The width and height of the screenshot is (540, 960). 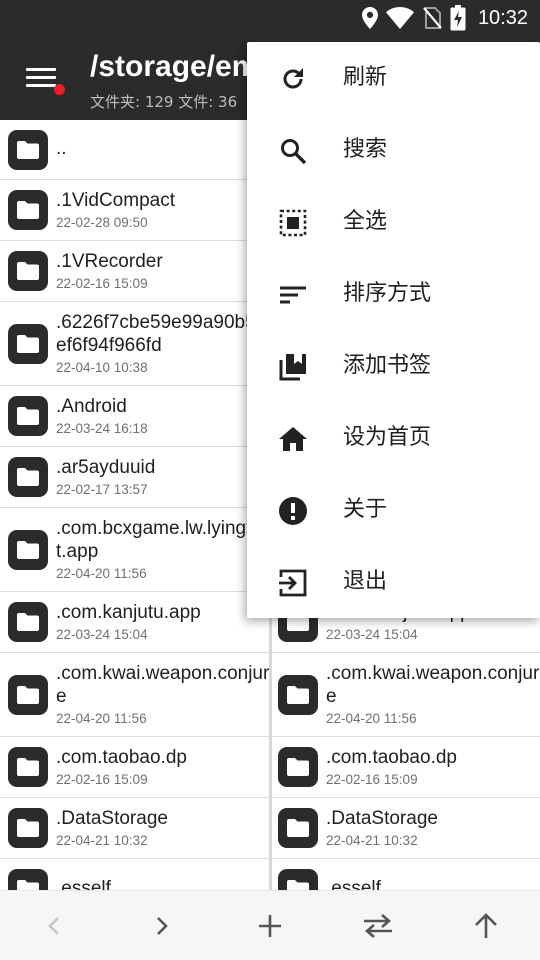 What do you see at coordinates (293, 583) in the screenshot?
I see `exit-icon` at bounding box center [293, 583].